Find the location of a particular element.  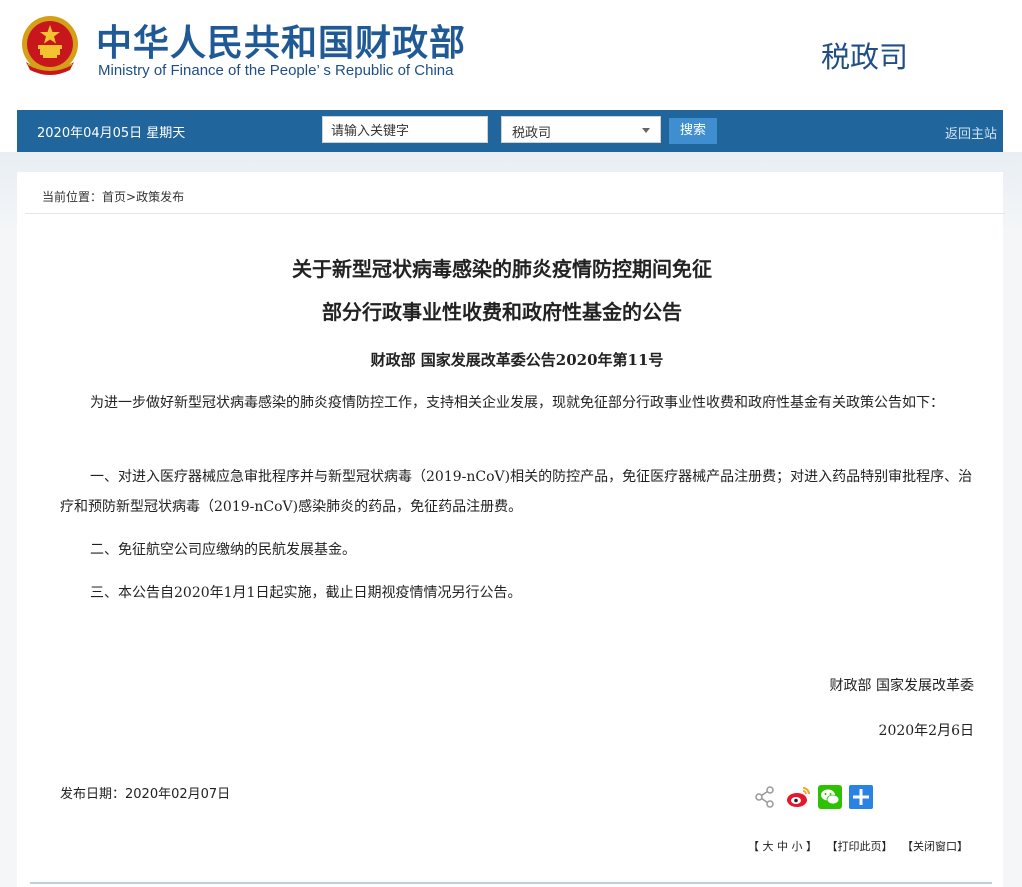

footer-links: 【 大 中 小 】 【打印此页】 【关闭窗口】 is located at coordinates (861, 846).